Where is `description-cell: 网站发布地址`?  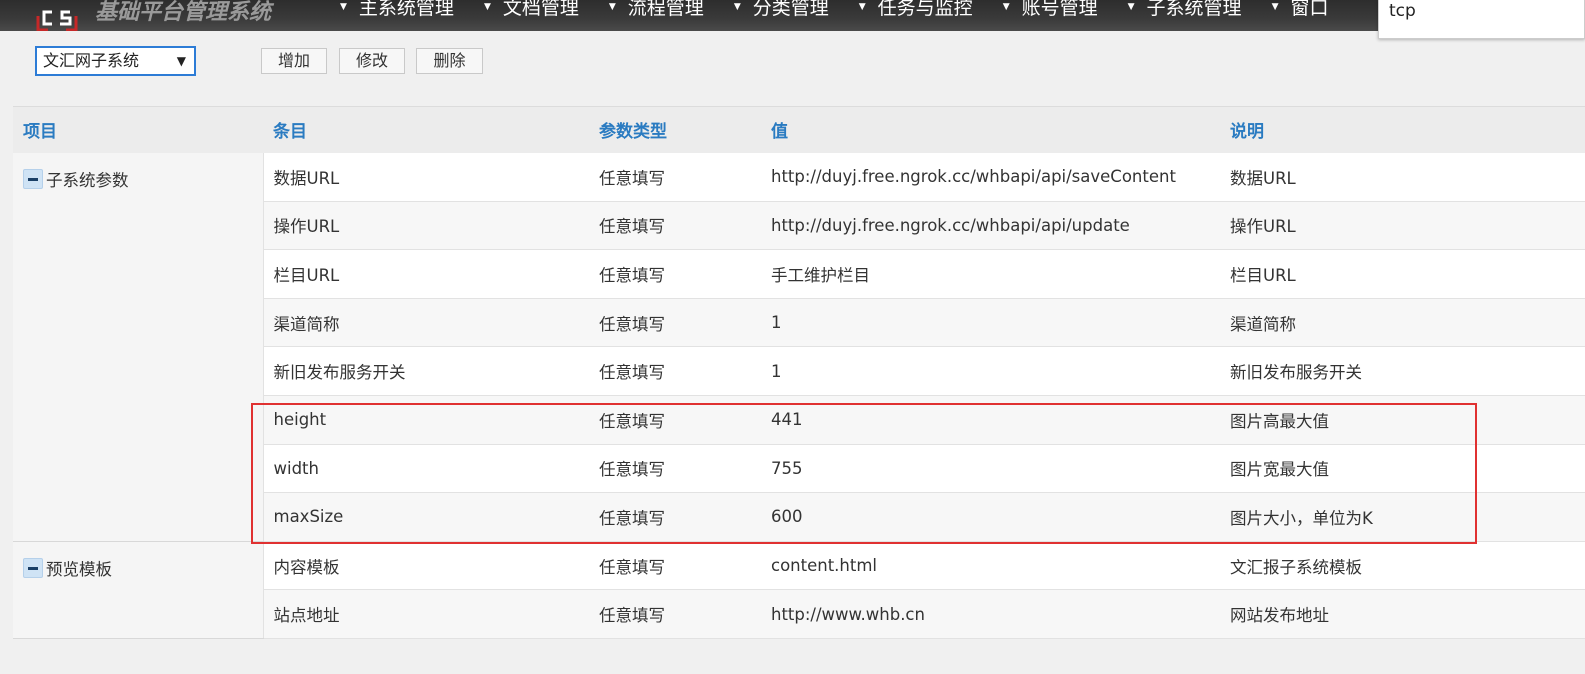 description-cell: 网站发布地址 is located at coordinates (1402, 614).